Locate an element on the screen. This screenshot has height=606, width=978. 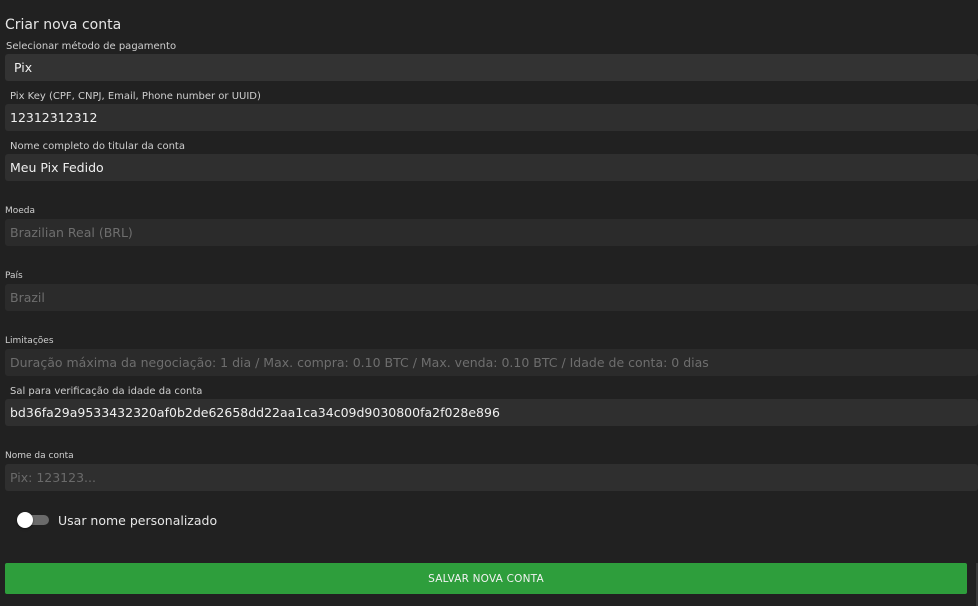
pix-key-field is located at coordinates (491, 117).